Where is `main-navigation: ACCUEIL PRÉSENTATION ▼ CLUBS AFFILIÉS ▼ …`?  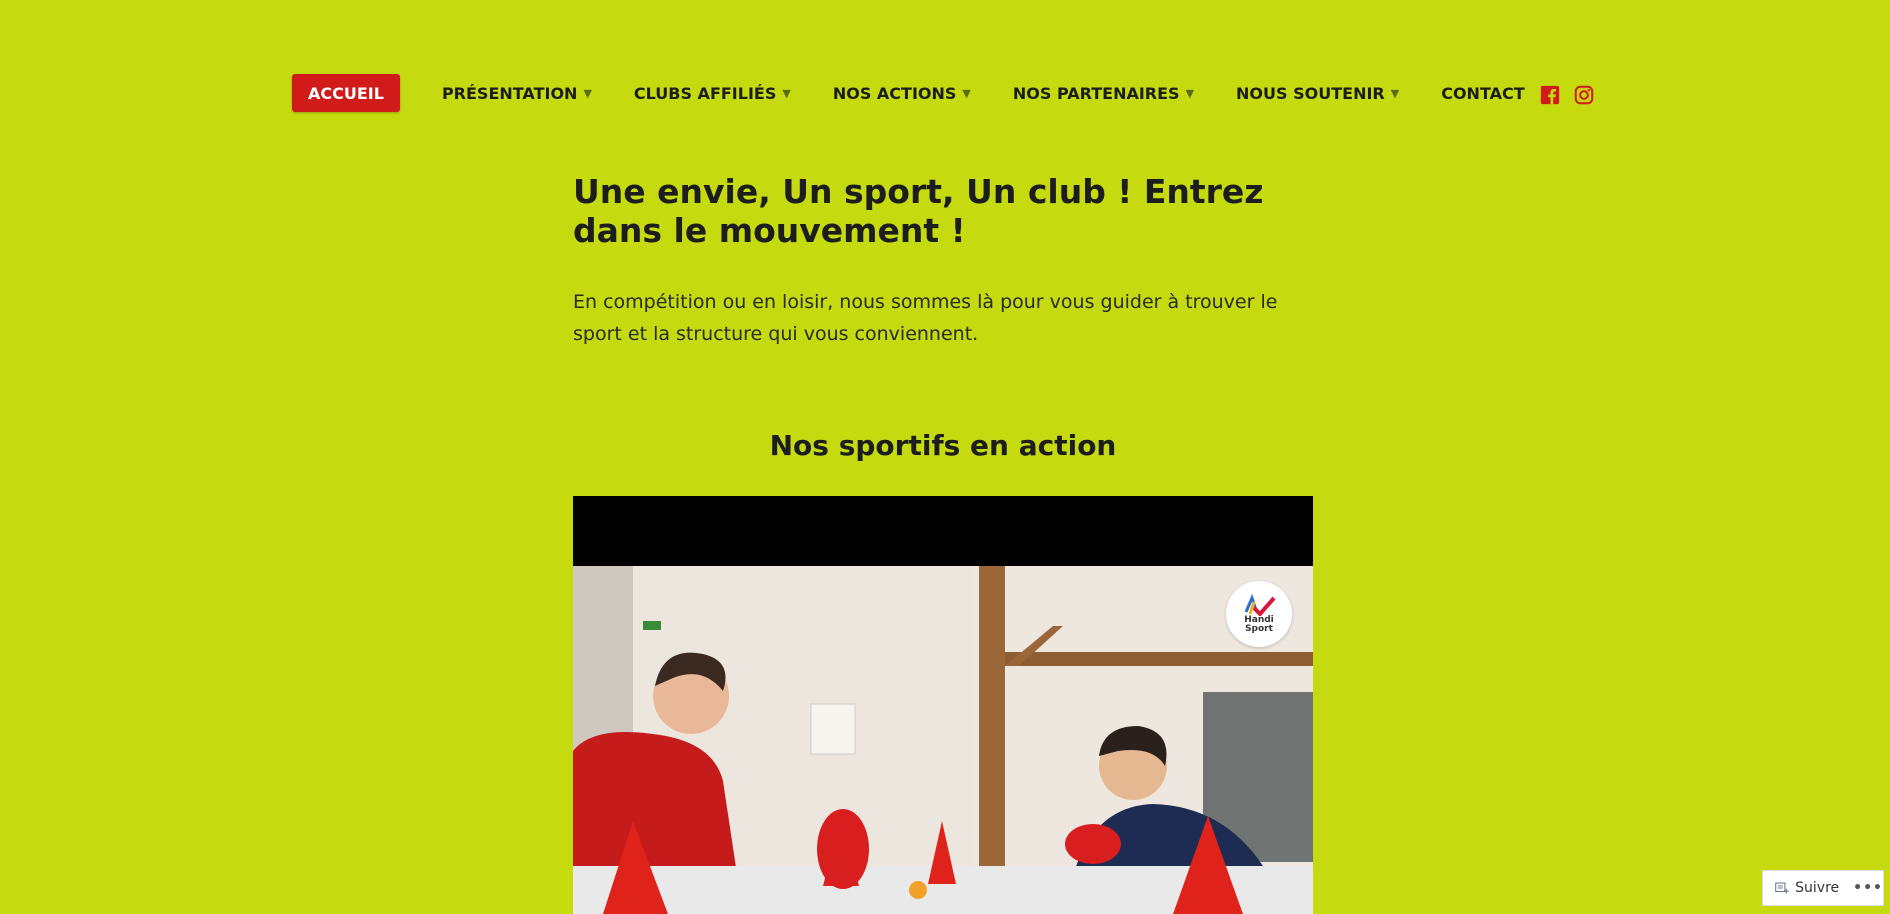
main-navigation: ACCUEIL PRÉSENTATION ▼ CLUBS AFFILIÉS ▼ … is located at coordinates (929, 93).